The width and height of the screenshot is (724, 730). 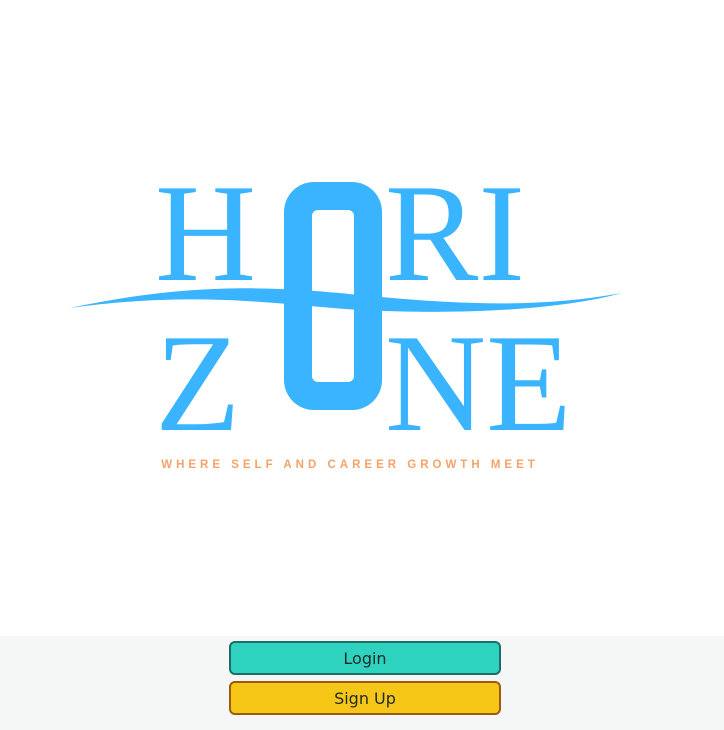 I want to click on login-button: Login, so click(x=365, y=658).